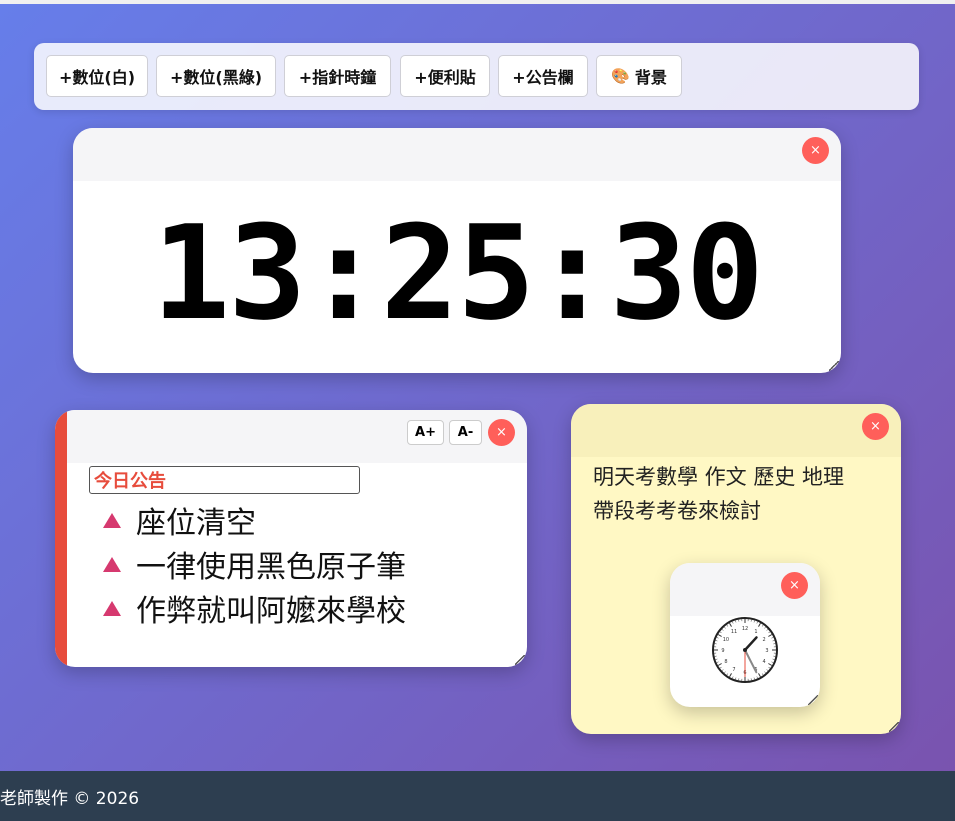 This screenshot has height=821, width=955. Describe the element at coordinates (465, 432) in the screenshot. I see `font-decrease-button: A-` at that location.